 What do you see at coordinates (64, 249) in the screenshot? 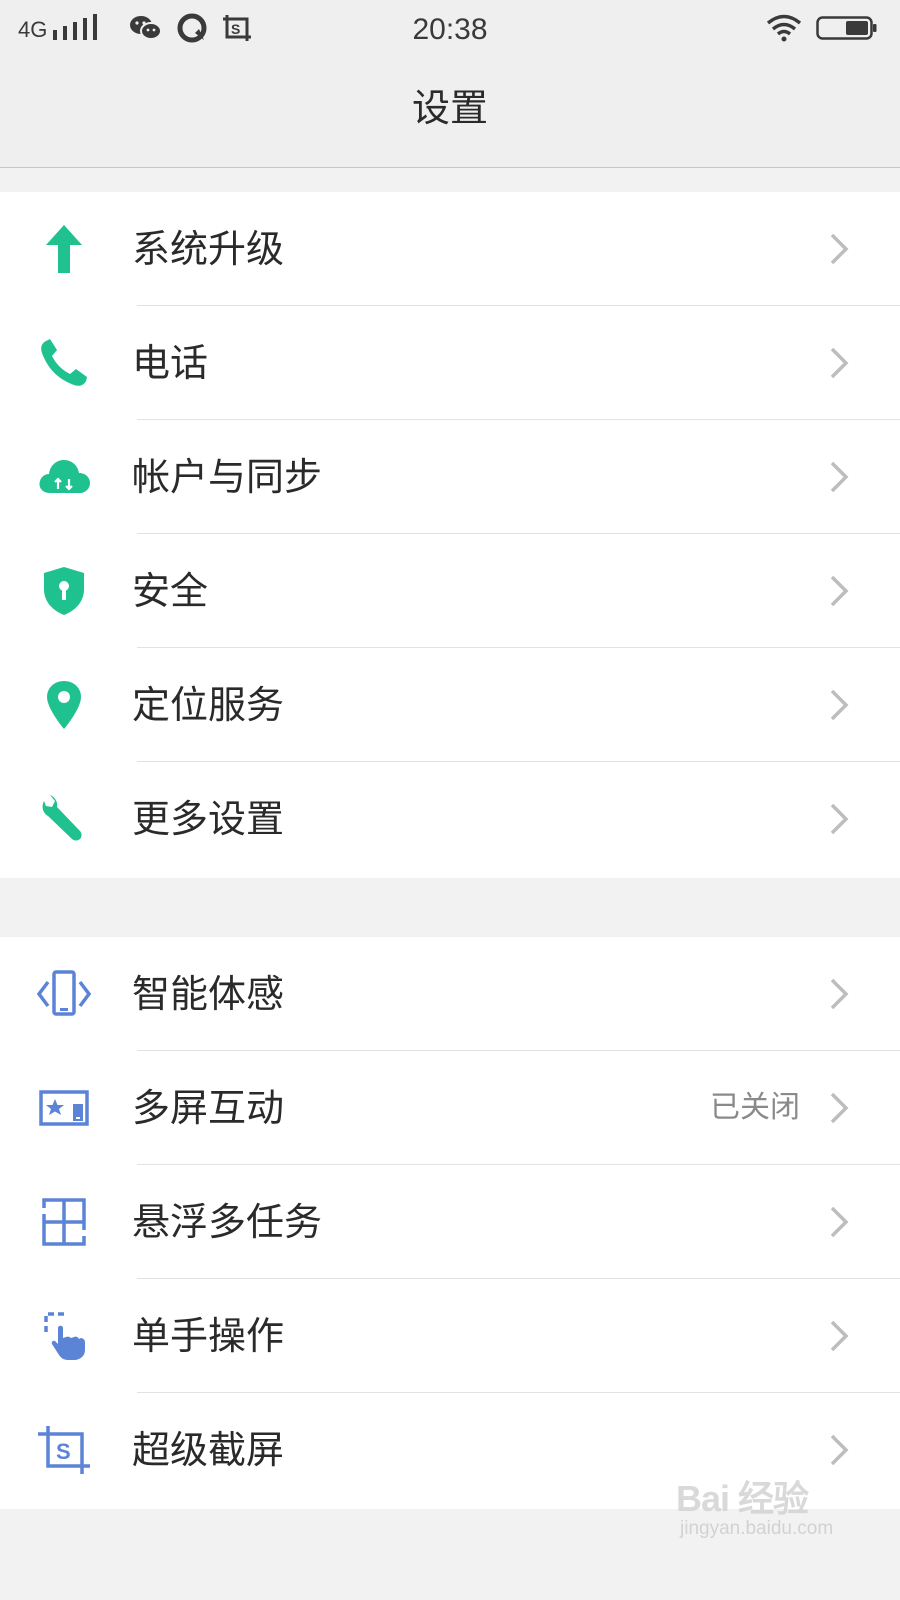
I see `upgrade-arrow-icon` at bounding box center [64, 249].